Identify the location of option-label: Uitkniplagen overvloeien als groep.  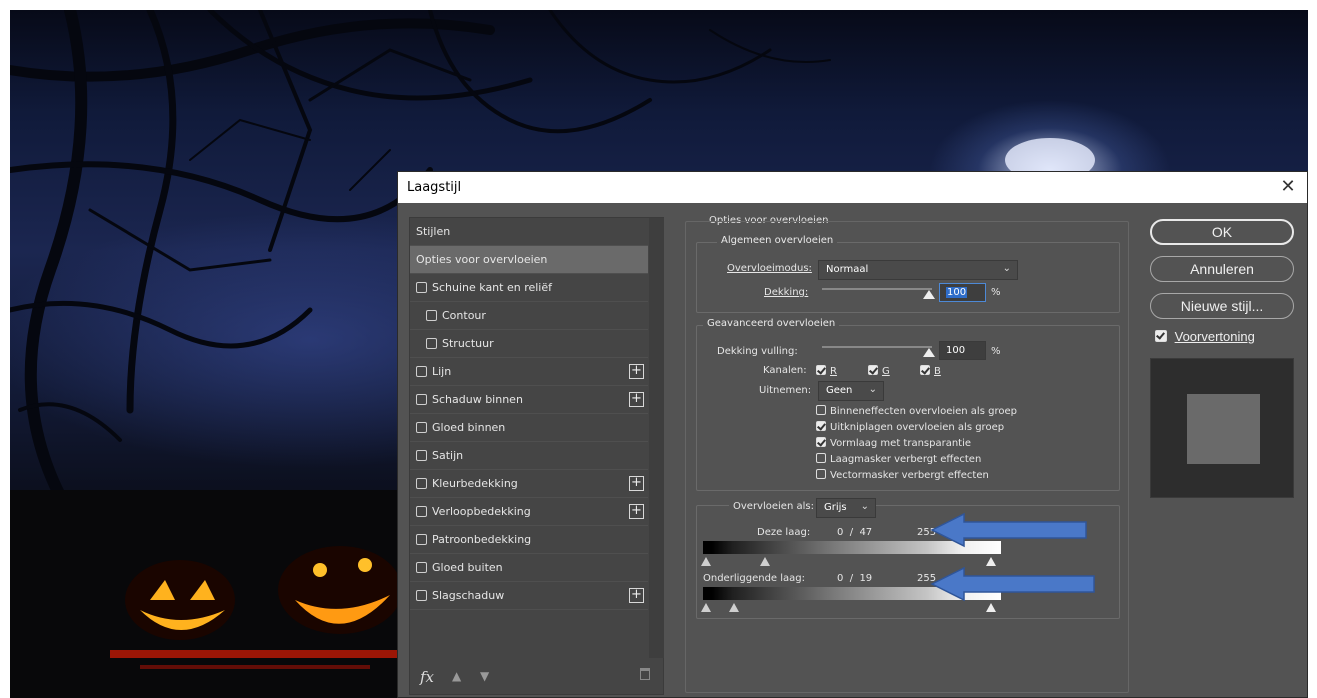
(917, 427).